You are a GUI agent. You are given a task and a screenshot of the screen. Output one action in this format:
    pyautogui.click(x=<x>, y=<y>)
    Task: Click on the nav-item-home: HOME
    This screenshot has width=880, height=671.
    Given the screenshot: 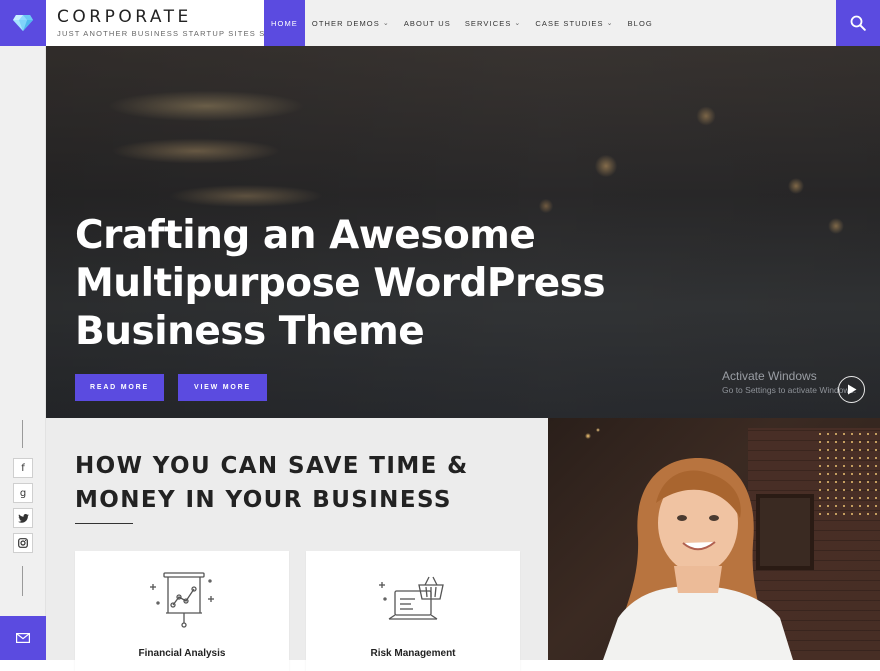 What is the action you would take?
    pyautogui.click(x=284, y=23)
    